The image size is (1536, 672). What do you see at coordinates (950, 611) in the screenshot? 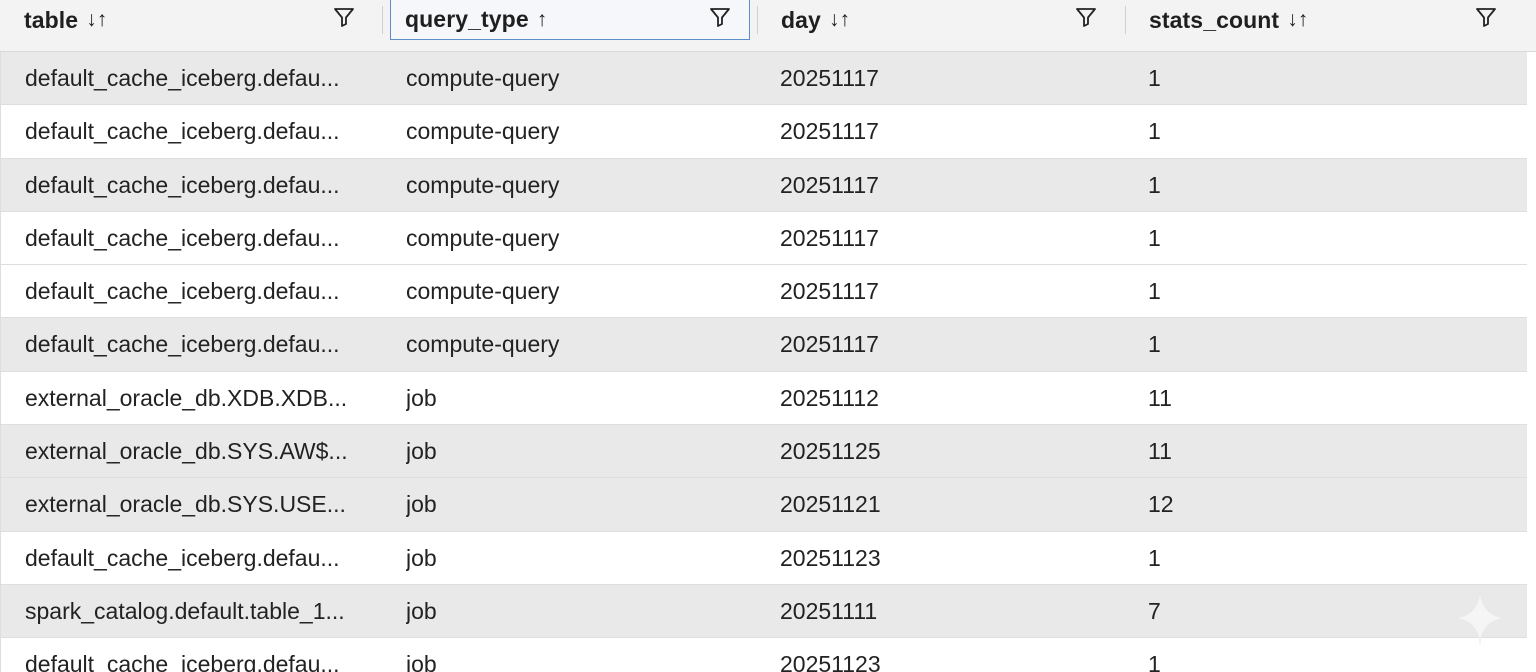
I see `cell-day: 20251111` at bounding box center [950, 611].